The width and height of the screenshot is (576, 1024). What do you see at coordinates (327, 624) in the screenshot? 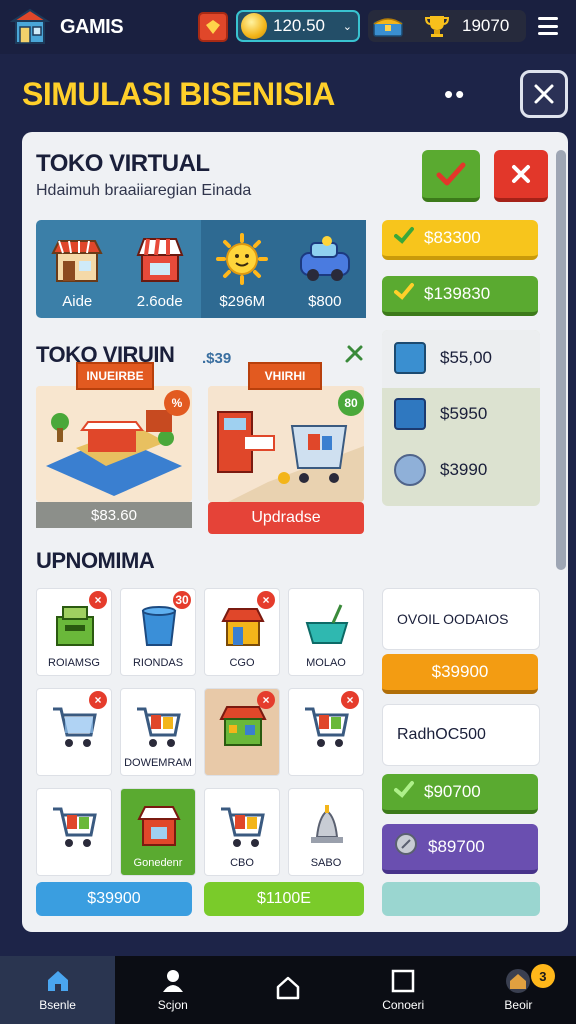
I see `basket-icon` at bounding box center [327, 624].